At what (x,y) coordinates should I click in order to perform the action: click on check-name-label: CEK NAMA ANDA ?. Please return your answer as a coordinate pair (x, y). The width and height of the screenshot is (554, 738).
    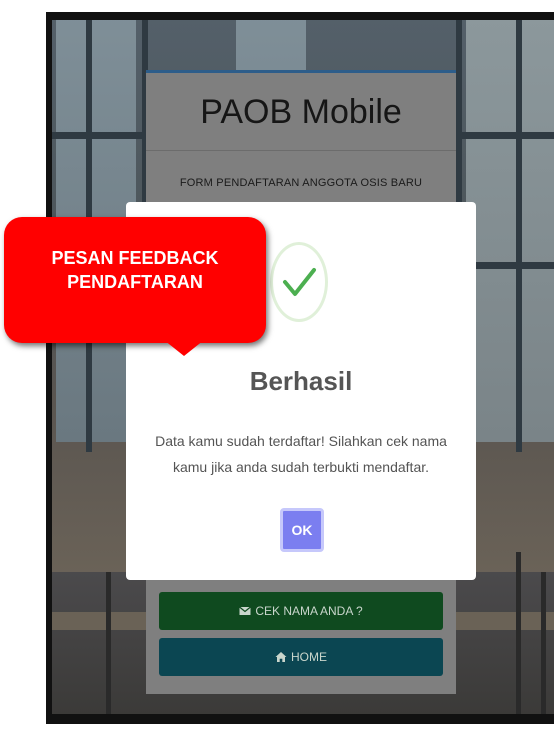
    Looking at the image, I should click on (309, 611).